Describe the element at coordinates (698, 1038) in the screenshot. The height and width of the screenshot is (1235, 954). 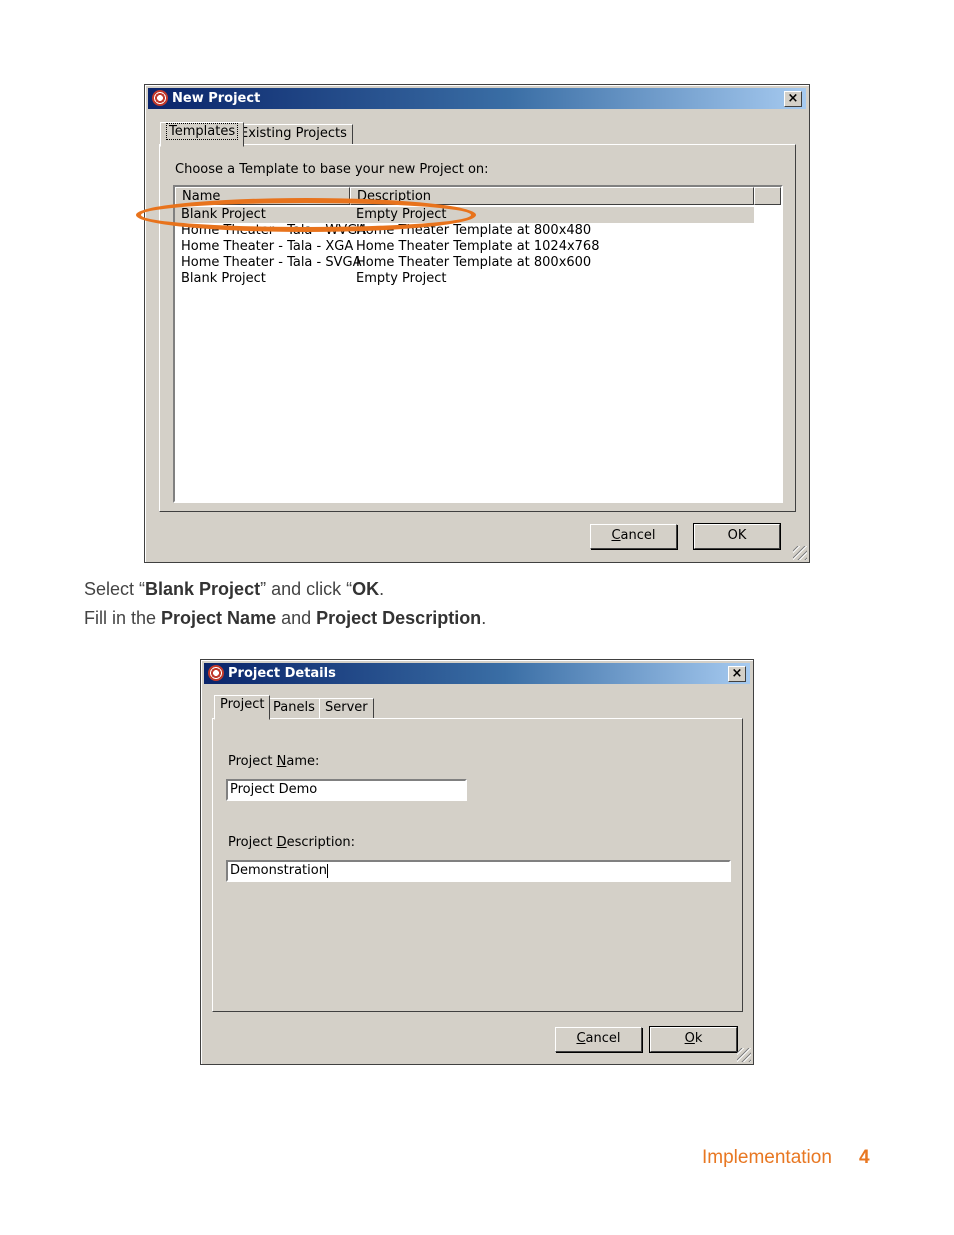
I see `ok-label: k` at that location.